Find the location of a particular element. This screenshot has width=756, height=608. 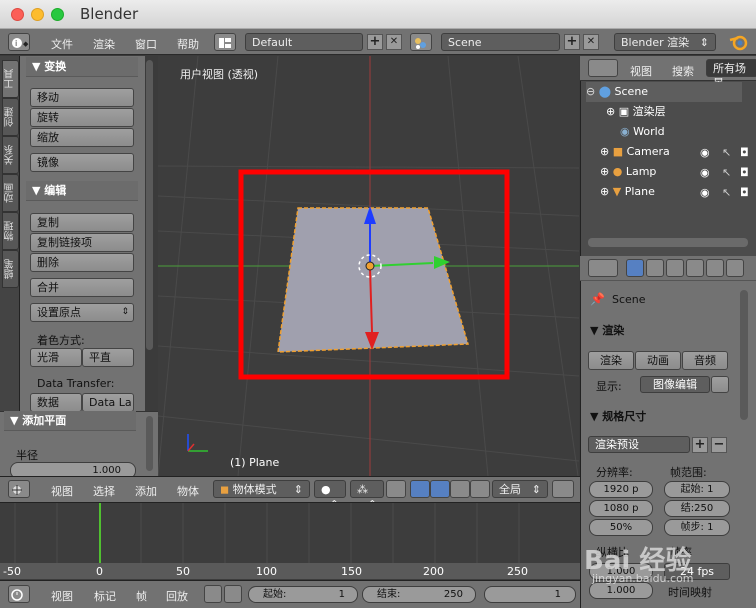

scene-field: Scene is located at coordinates (500, 42).